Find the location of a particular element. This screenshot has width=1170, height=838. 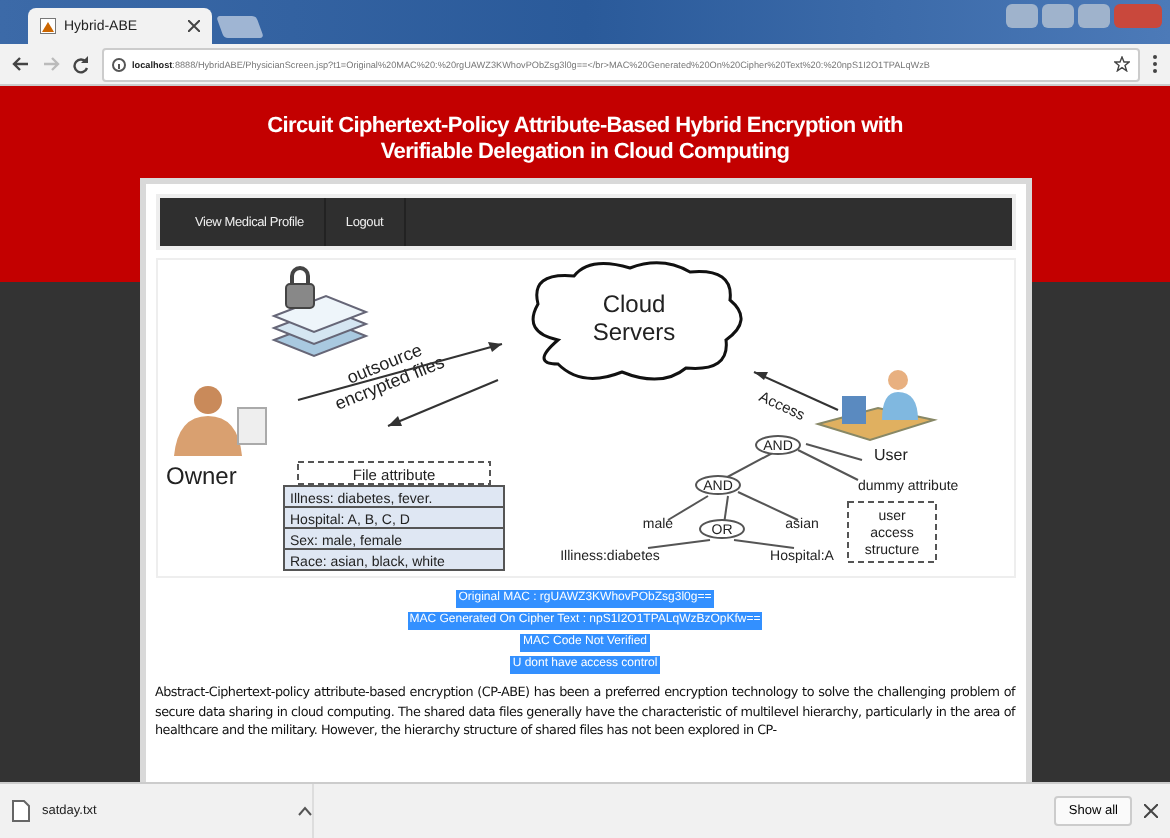

info-icon is located at coordinates (119, 64).